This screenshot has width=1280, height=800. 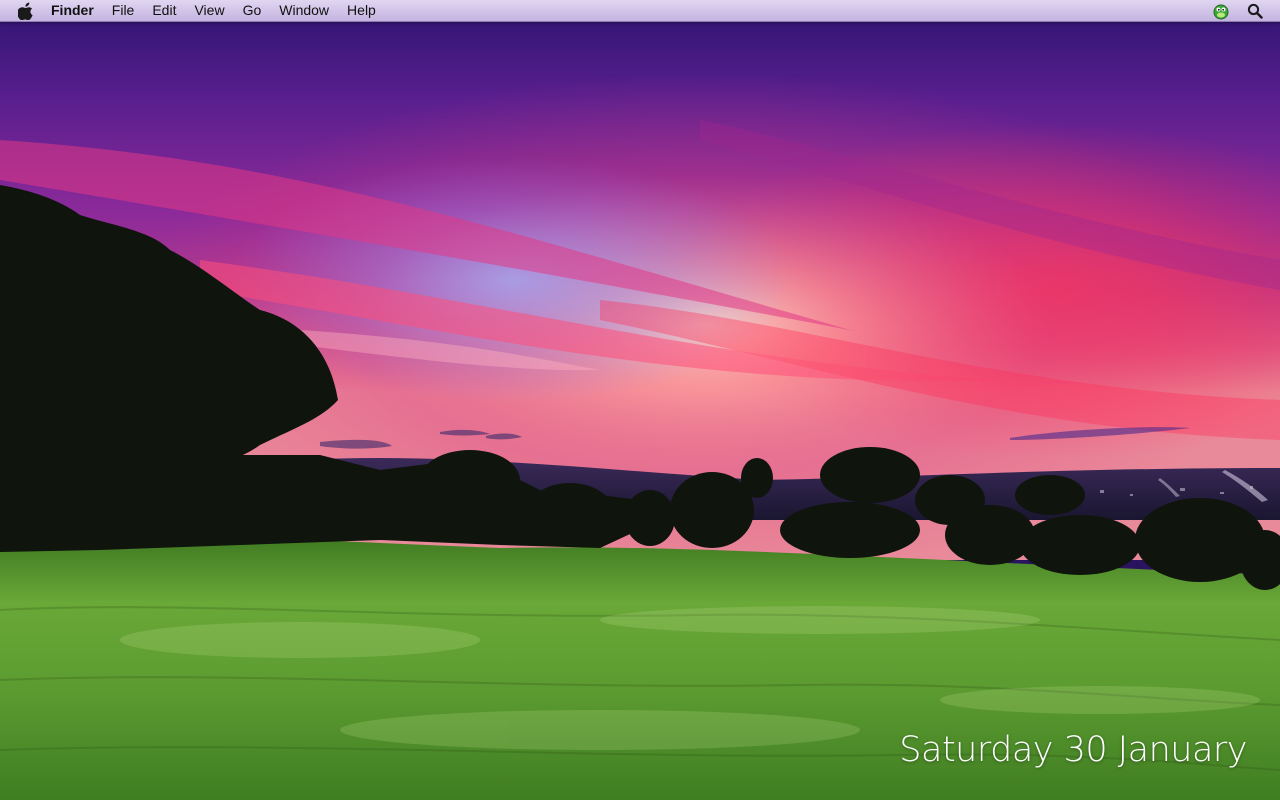 What do you see at coordinates (209, 10) in the screenshot?
I see `menu-view: View` at bounding box center [209, 10].